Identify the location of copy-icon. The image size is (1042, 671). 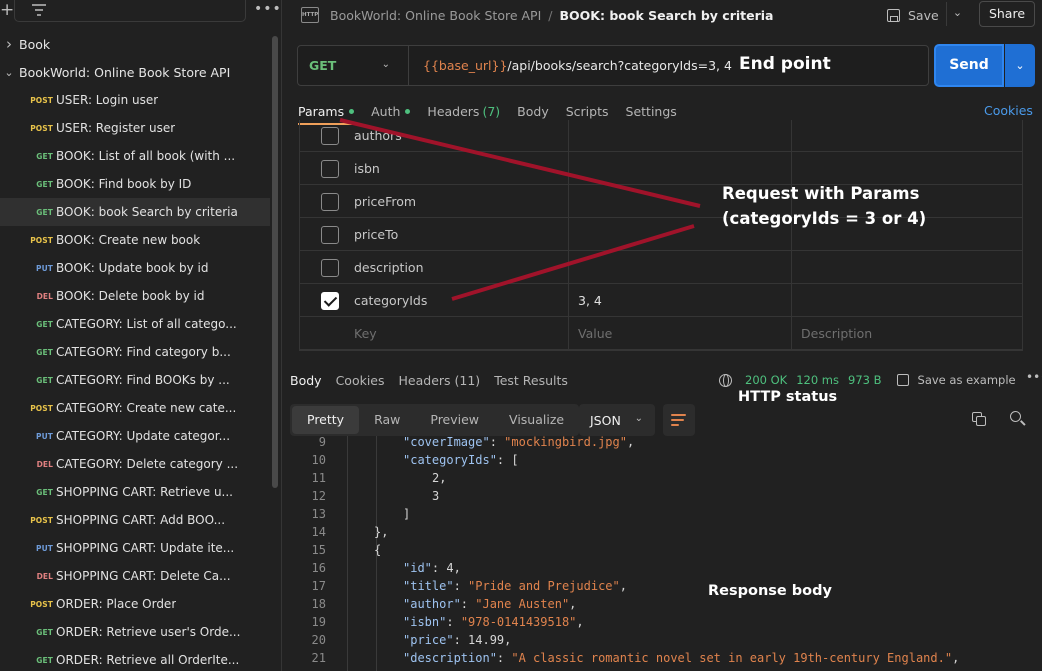
(979, 419).